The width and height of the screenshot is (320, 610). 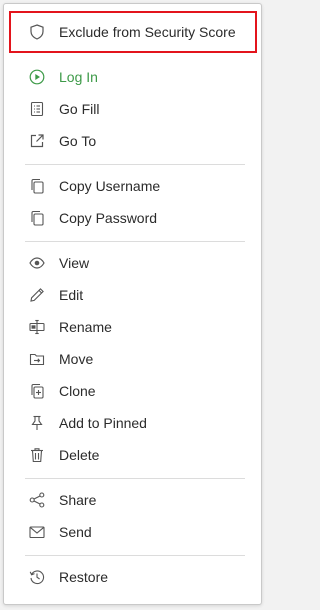 I want to click on menu-item-label: Clone, so click(x=77, y=391).